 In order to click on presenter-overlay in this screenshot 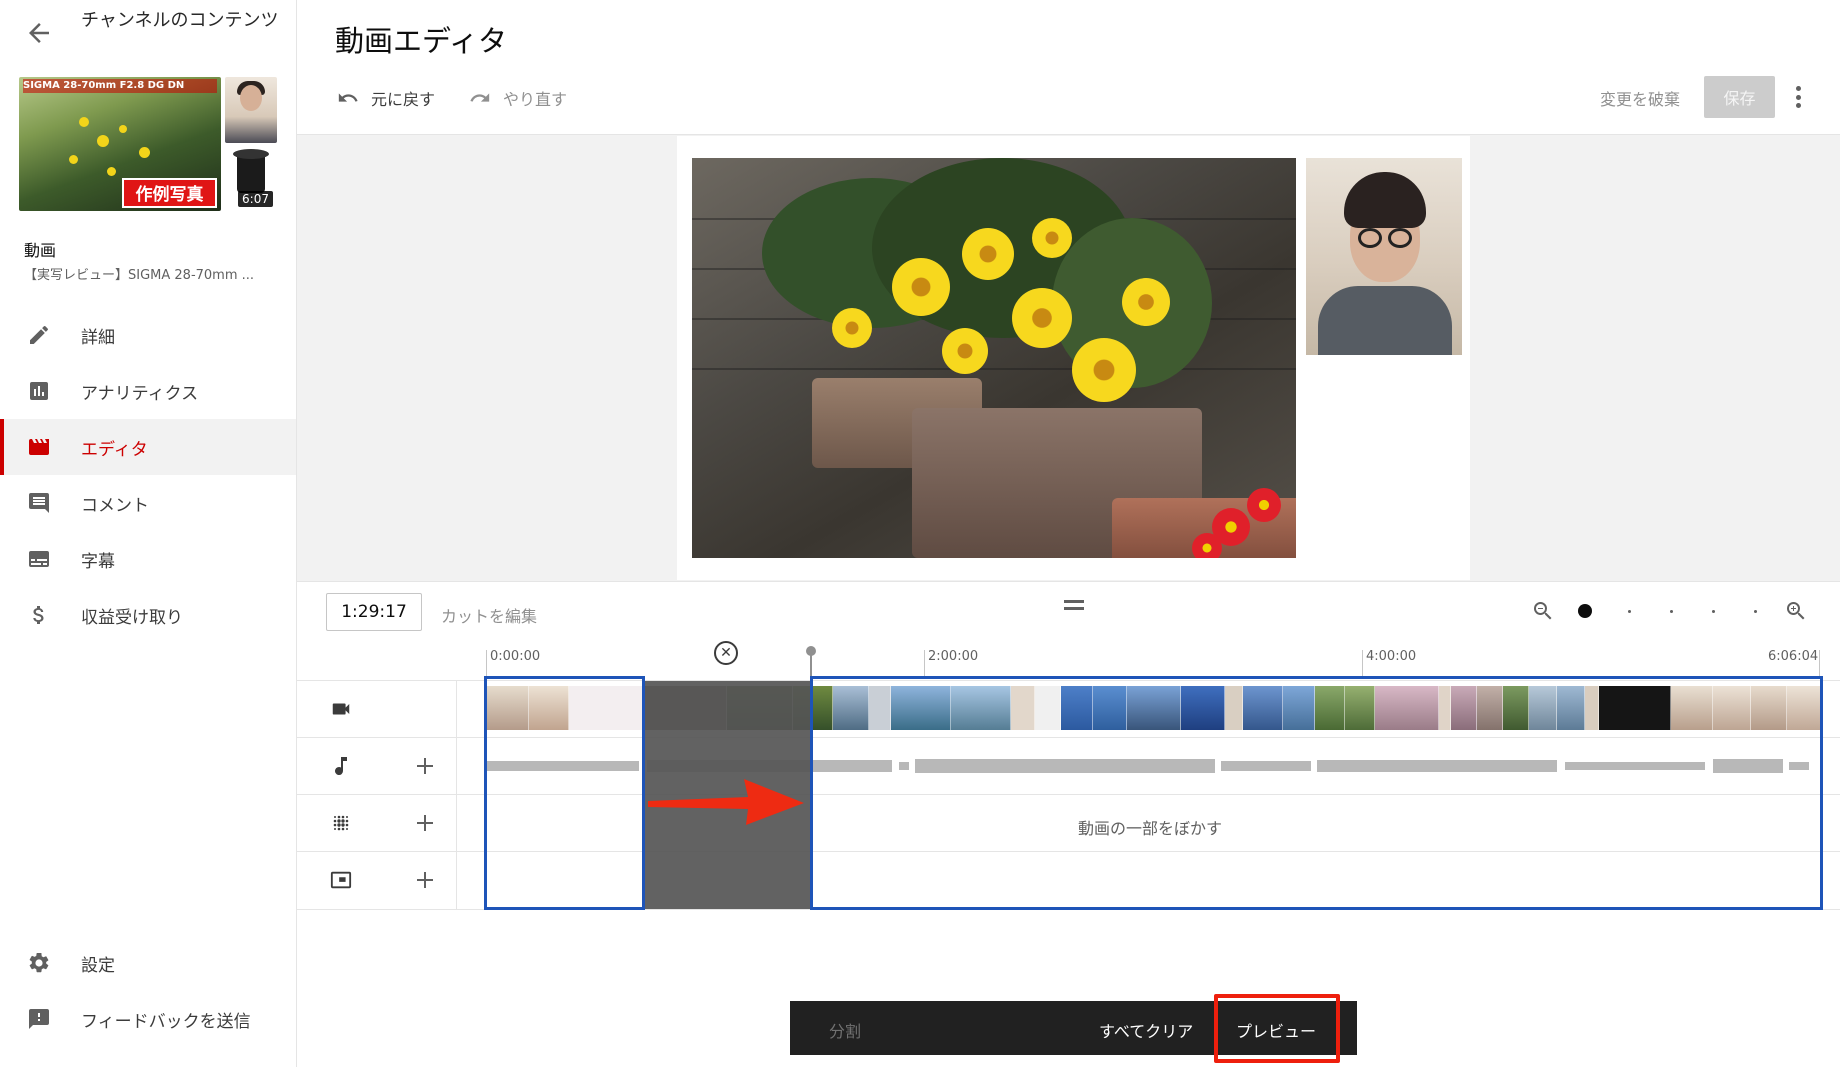, I will do `click(1384, 256)`.